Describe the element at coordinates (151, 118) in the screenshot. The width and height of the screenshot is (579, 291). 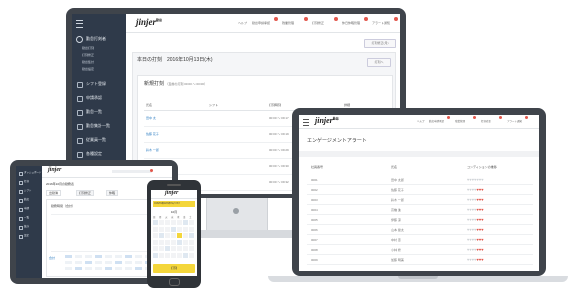
I see `employee-name-link: 田中 太` at that location.